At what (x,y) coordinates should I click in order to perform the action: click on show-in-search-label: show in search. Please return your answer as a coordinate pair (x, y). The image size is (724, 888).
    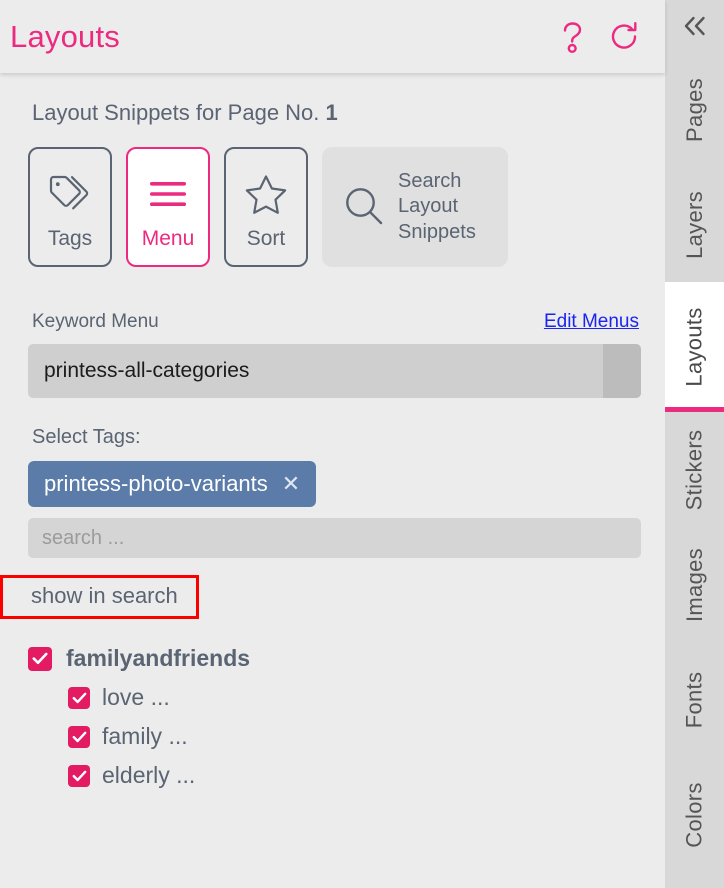
    Looking at the image, I should click on (104, 595).